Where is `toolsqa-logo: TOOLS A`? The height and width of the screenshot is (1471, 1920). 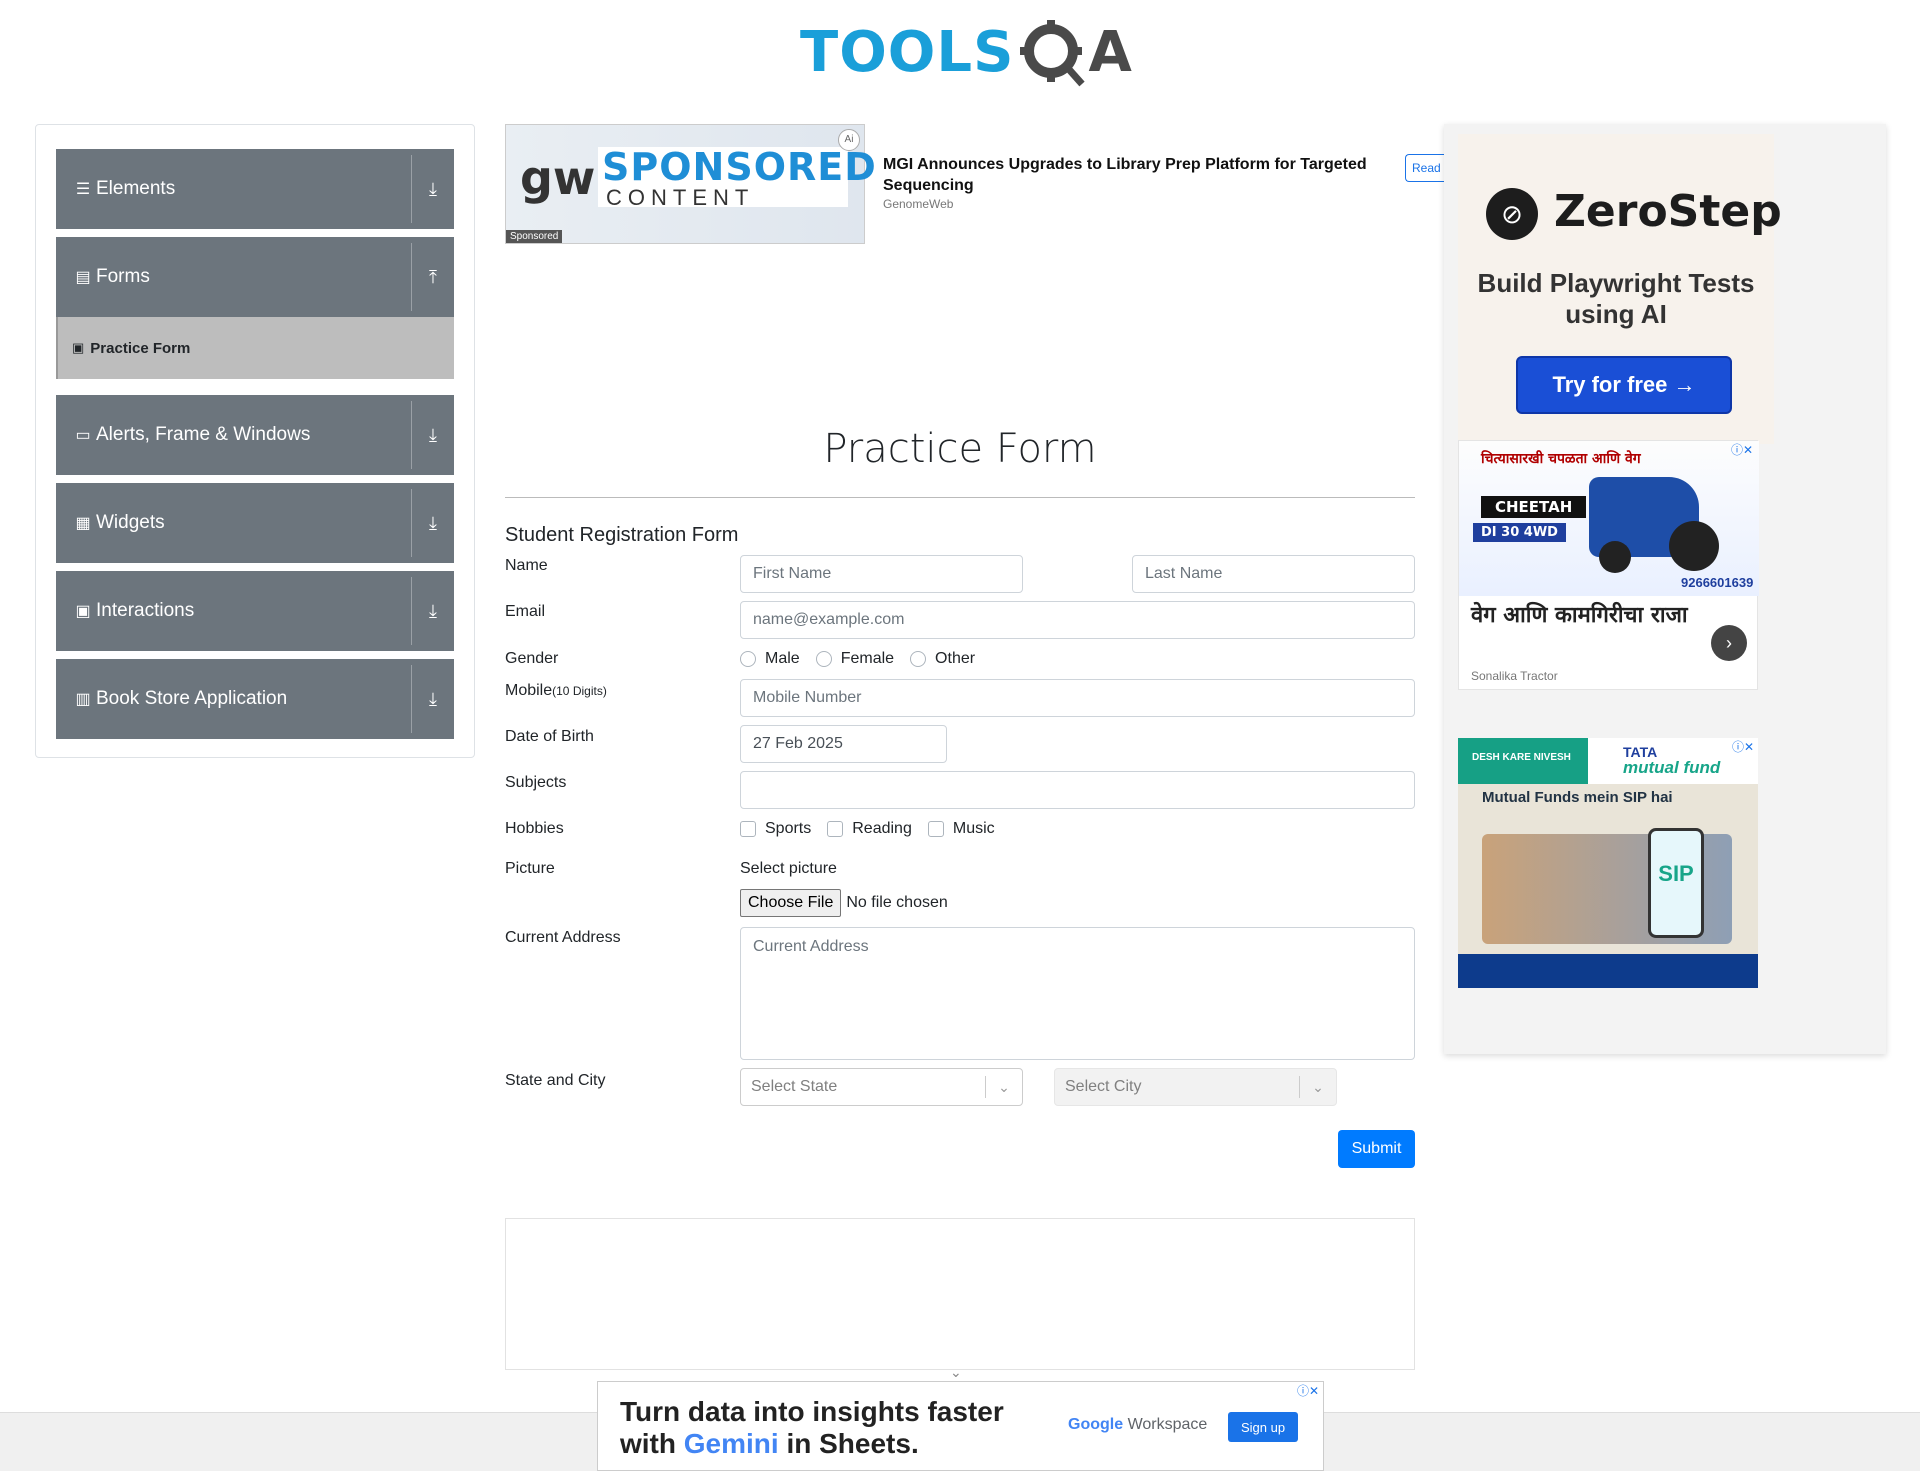
toolsqa-logo: TOOLS A is located at coordinates (966, 52).